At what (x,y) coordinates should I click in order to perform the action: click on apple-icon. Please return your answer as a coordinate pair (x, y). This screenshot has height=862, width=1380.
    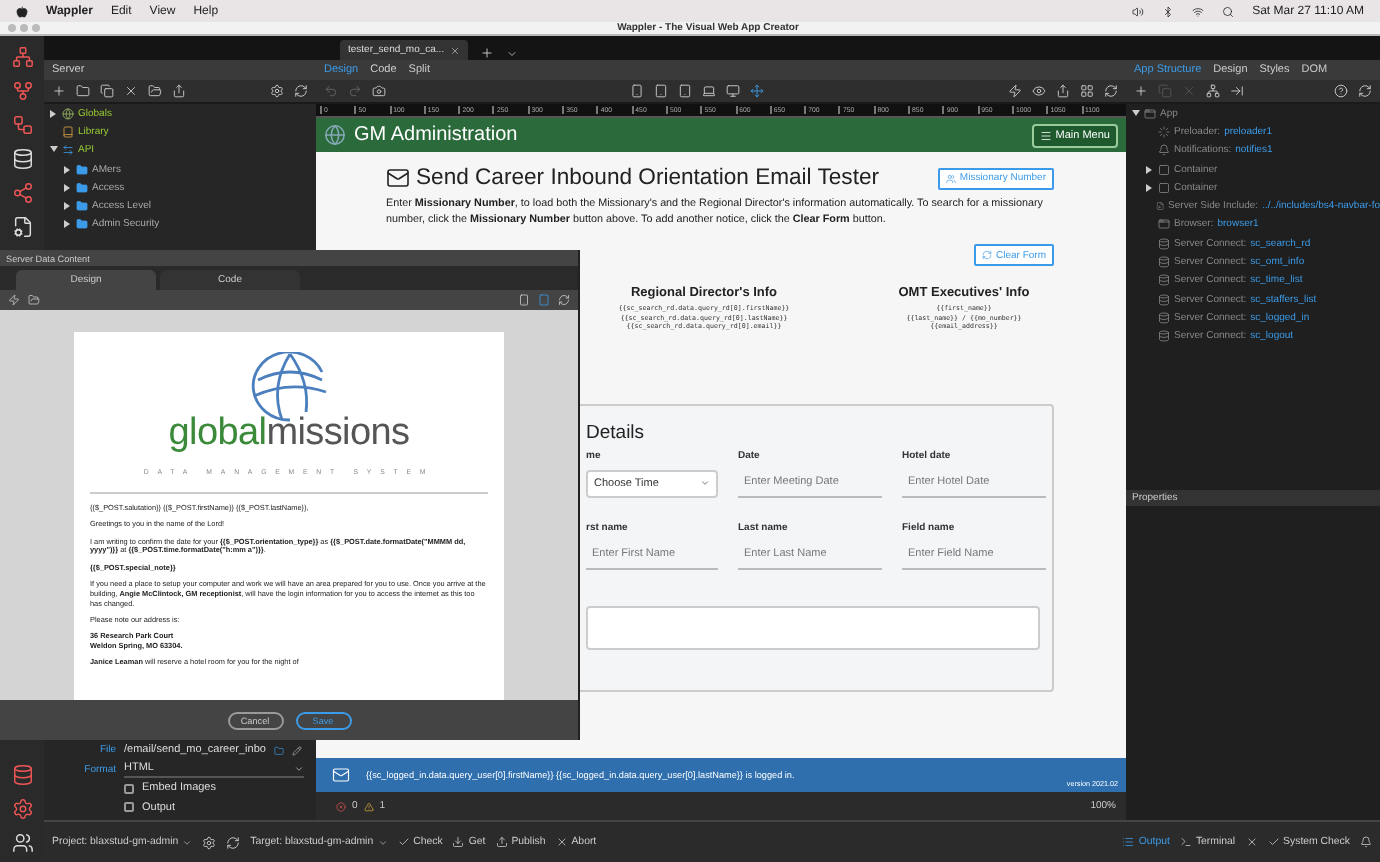
    Looking at the image, I should click on (22, 11).